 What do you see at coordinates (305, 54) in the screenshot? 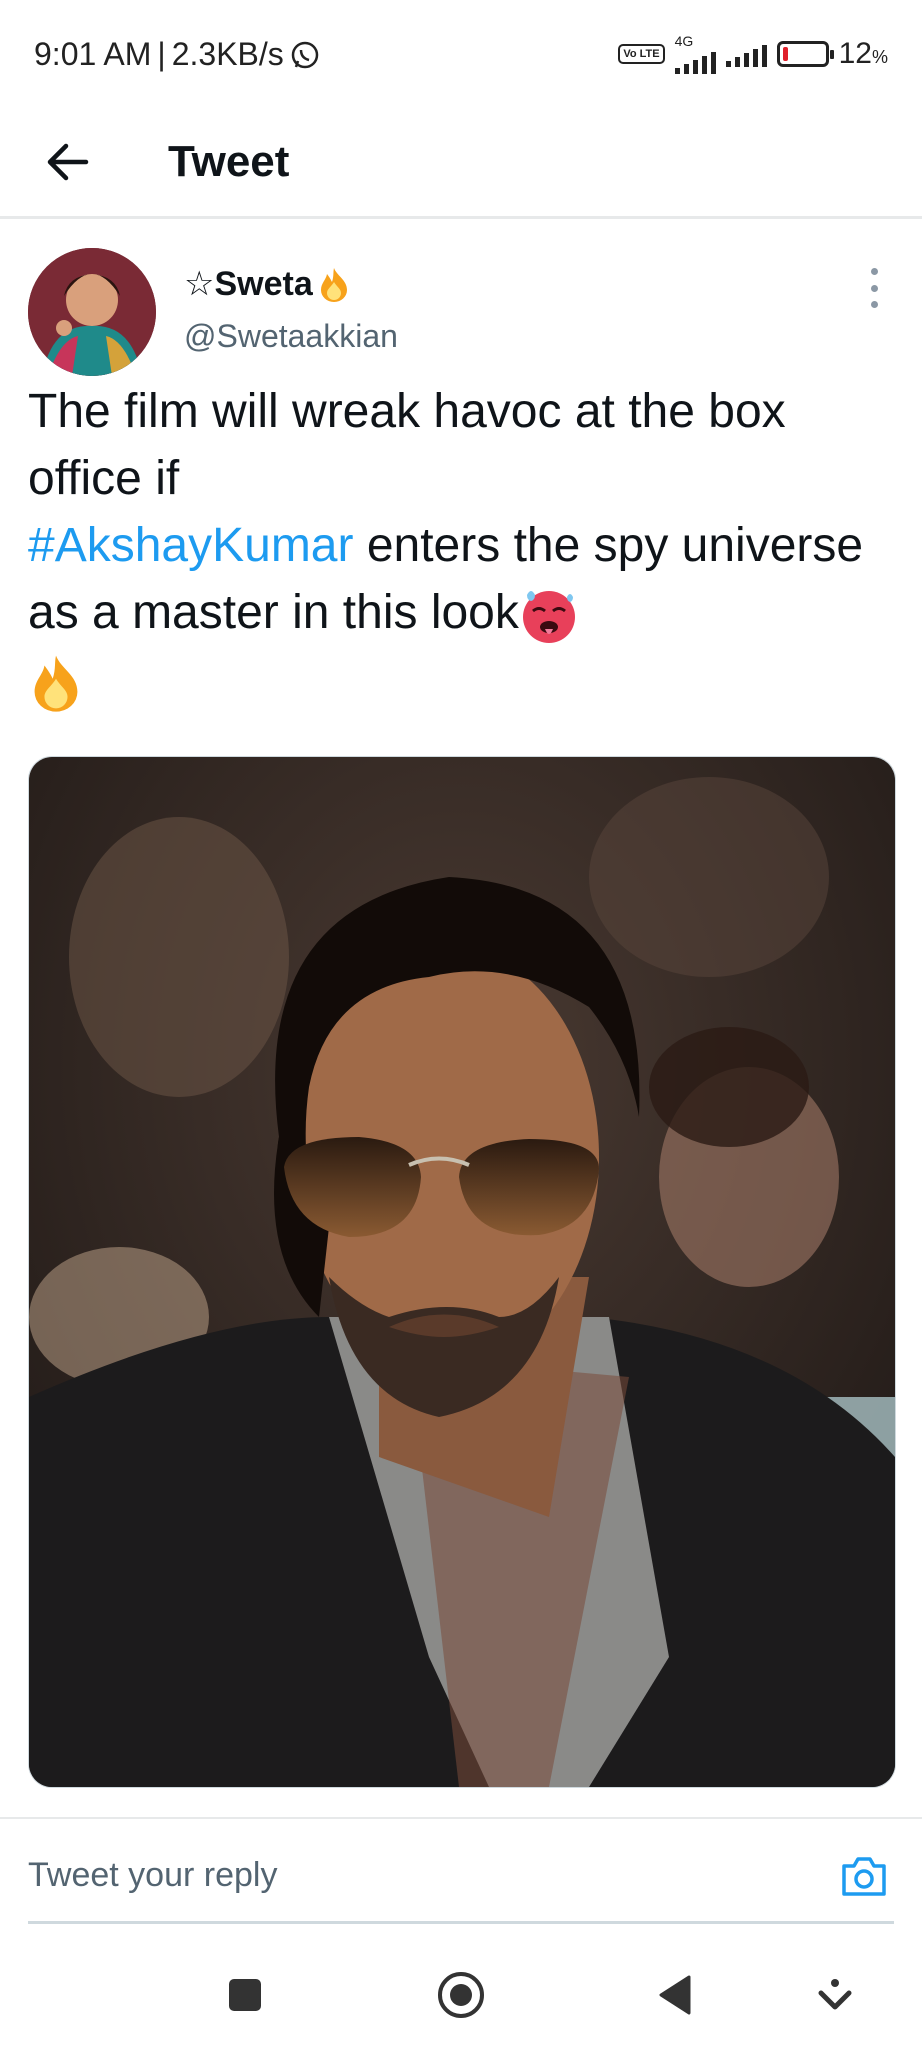
I see `whatsapp-icon` at bounding box center [305, 54].